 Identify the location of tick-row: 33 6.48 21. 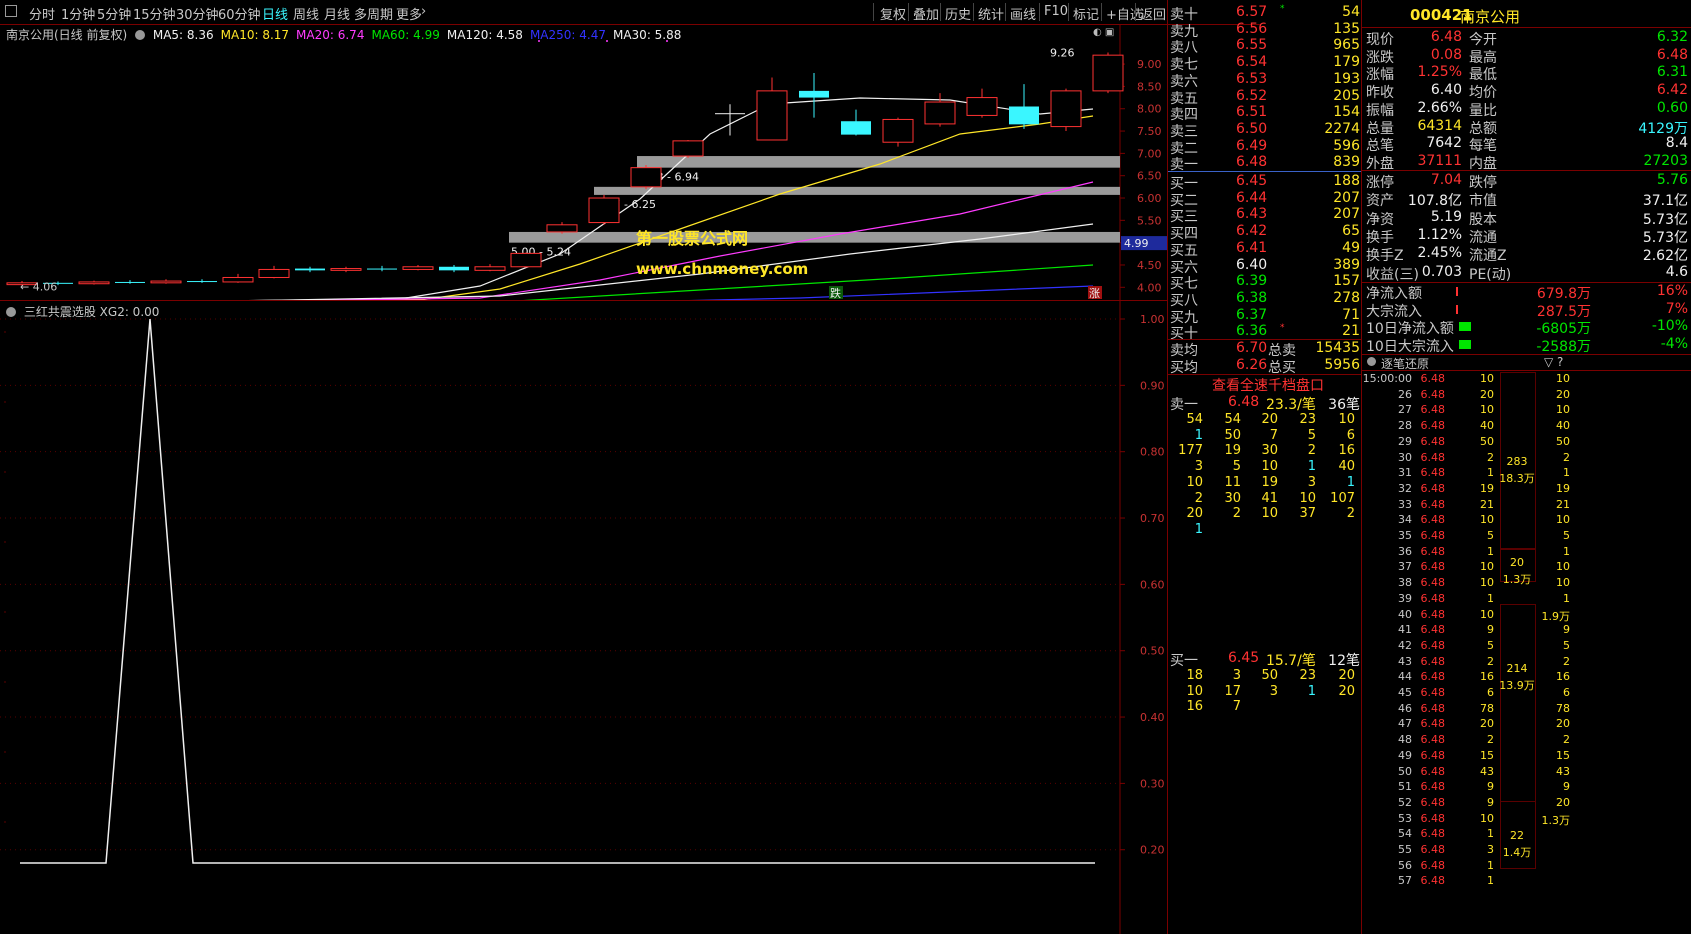
(1446, 504).